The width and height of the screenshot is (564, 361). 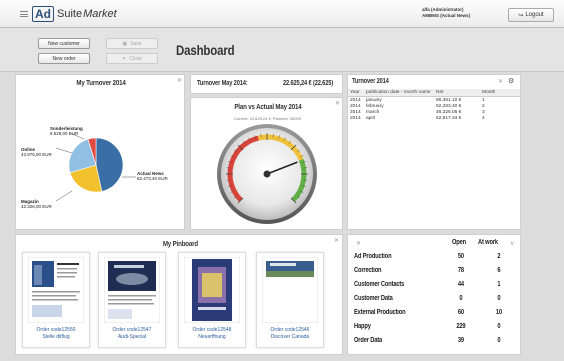 I want to click on toolbar, so click(x=282, y=50).